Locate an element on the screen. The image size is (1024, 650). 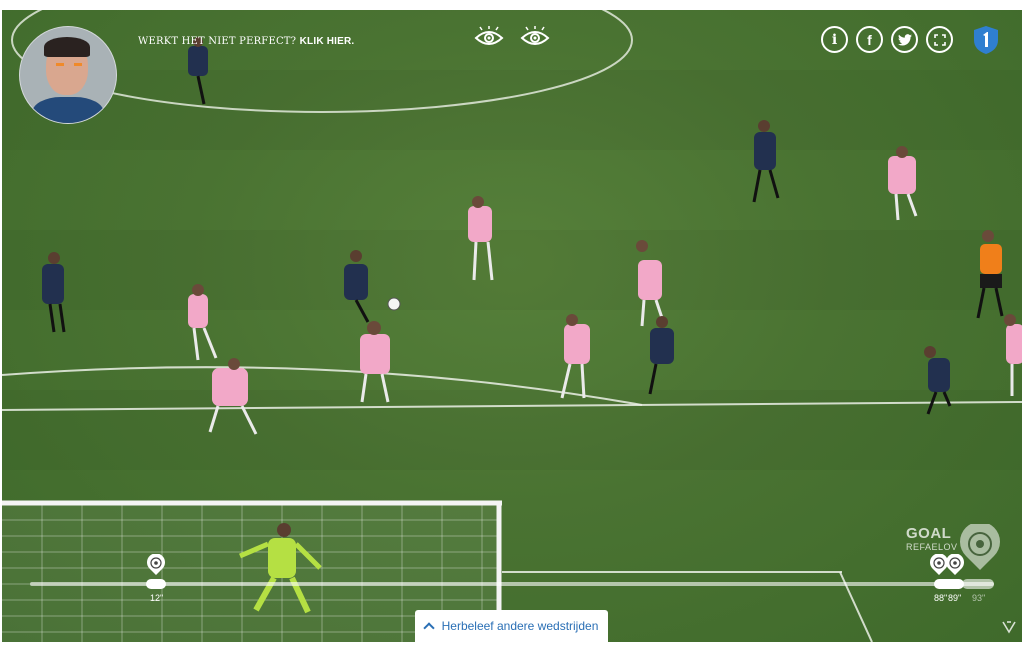
corner-logo-icon is located at coordinates (1009, 627).